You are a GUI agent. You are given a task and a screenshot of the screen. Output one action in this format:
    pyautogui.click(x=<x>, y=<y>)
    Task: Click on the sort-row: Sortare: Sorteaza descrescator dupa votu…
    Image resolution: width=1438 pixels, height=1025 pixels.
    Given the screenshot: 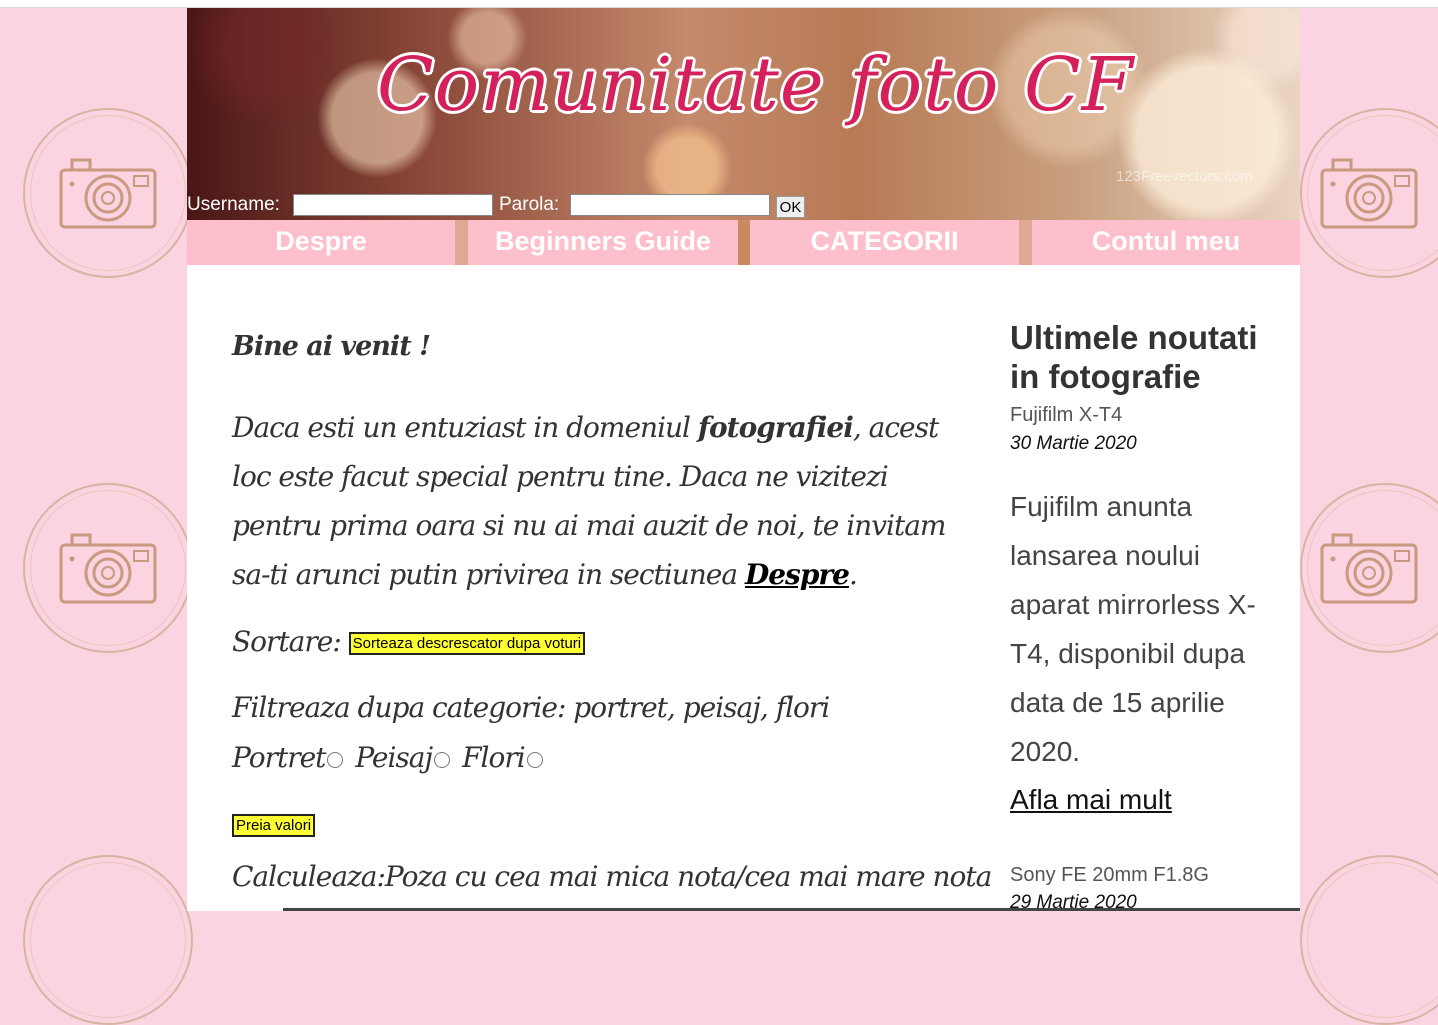 What is the action you would take?
    pyautogui.click(x=409, y=641)
    